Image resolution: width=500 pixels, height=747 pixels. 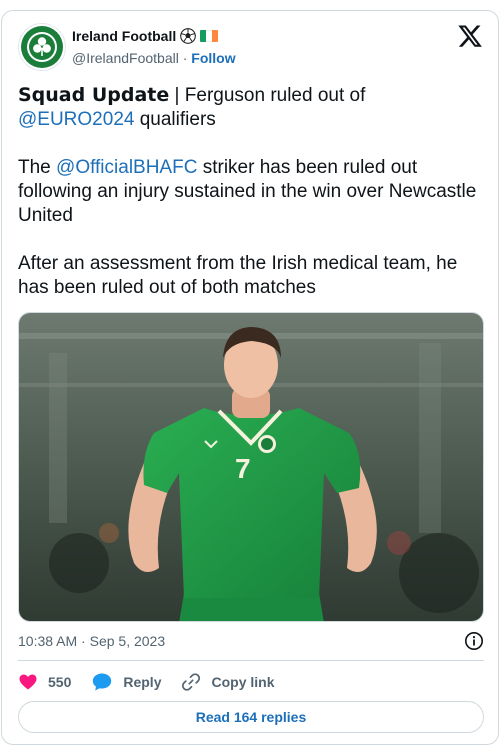 I want to click on tweet-date: Sep 5, 2023, so click(x=128, y=641).